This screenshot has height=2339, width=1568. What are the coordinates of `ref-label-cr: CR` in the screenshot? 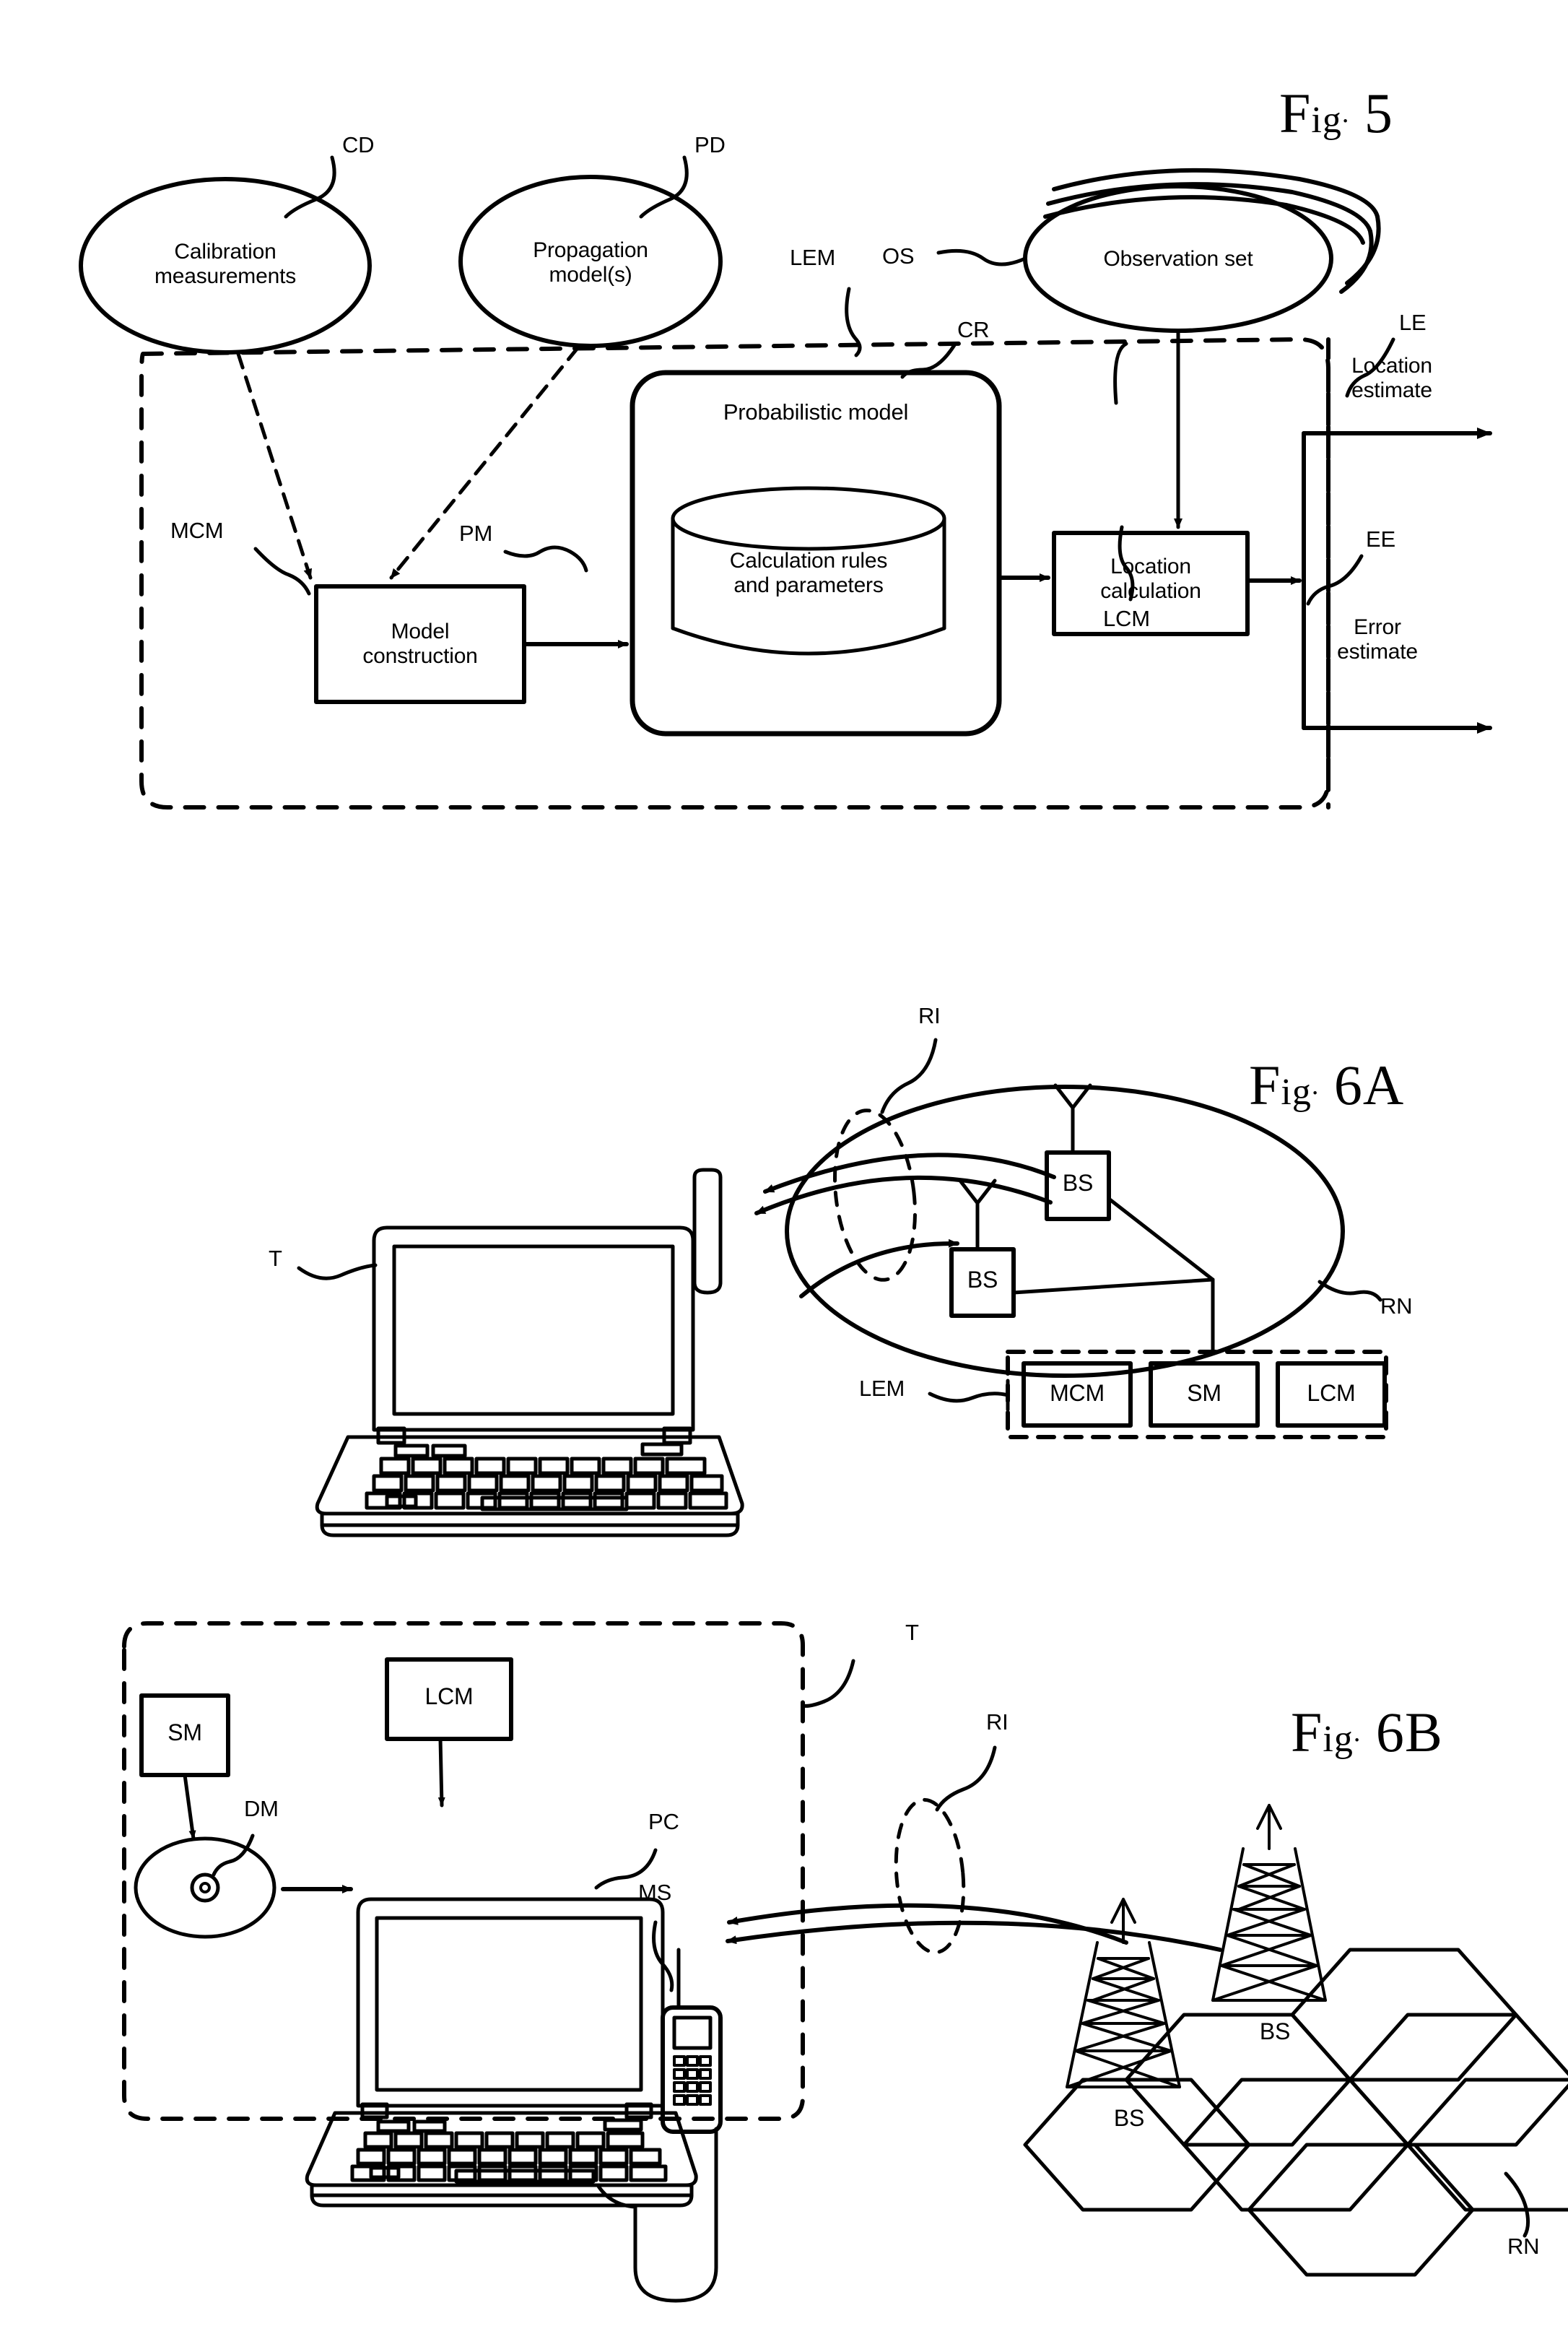 It's located at (973, 329).